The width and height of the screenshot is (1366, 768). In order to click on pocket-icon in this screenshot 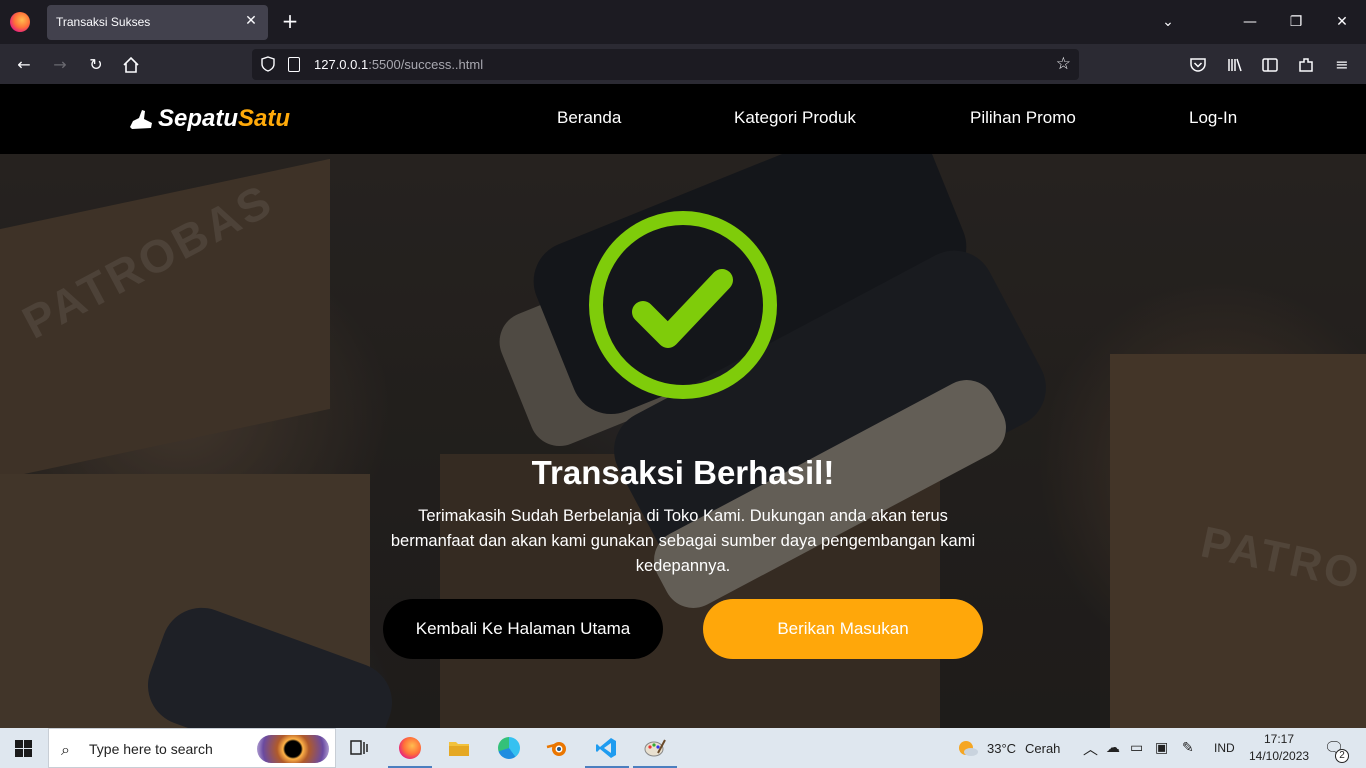, I will do `click(1198, 65)`.